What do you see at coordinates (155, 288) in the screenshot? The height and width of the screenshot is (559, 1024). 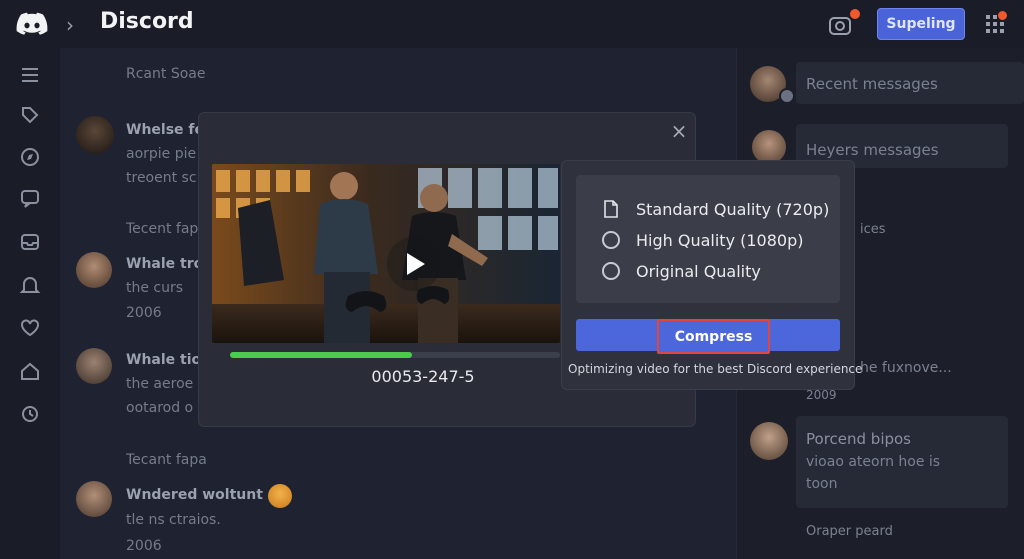 I see `message-text: the curs` at bounding box center [155, 288].